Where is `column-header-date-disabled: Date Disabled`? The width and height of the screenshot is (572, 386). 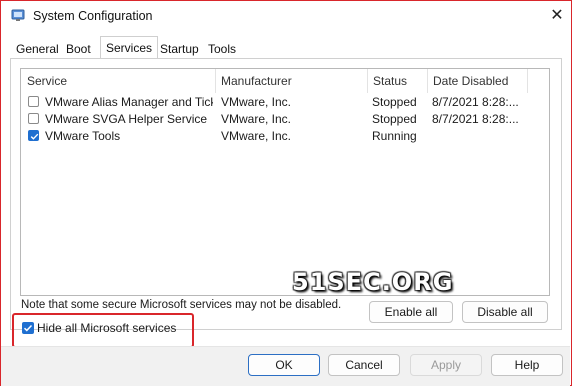 column-header-date-disabled: Date Disabled is located at coordinates (477, 81).